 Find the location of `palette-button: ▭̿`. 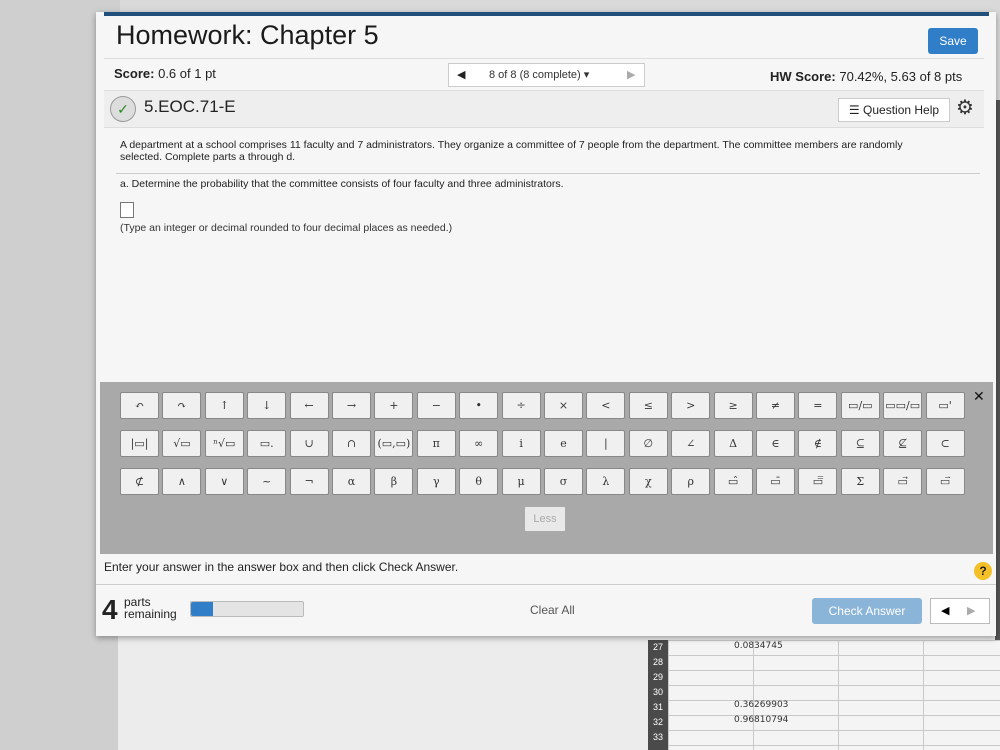

palette-button: ▭̿ is located at coordinates (818, 481).